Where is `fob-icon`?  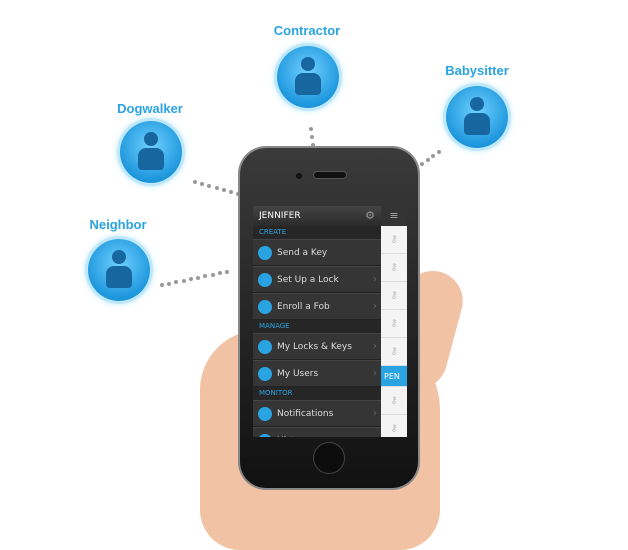
fob-icon is located at coordinates (265, 306).